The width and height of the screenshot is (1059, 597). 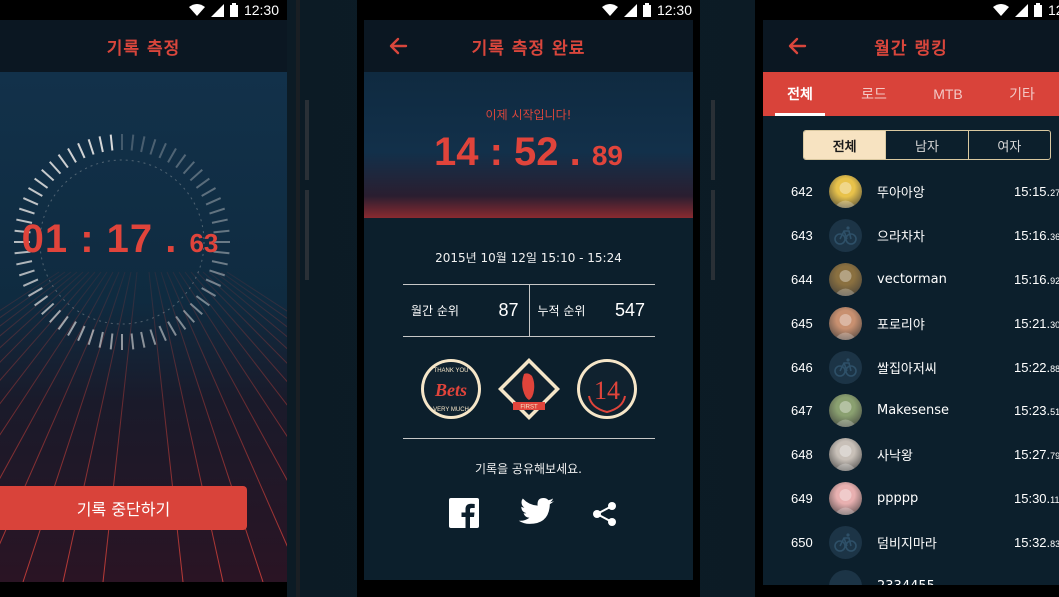 What do you see at coordinates (1008, 145) in the screenshot?
I see `filter-female: 여자` at bounding box center [1008, 145].